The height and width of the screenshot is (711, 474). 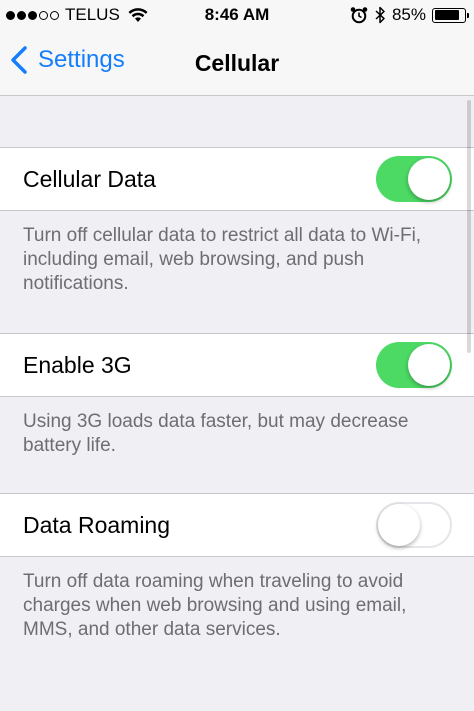 What do you see at coordinates (77, 365) in the screenshot?
I see `enable-3g-label: Enable 3G` at bounding box center [77, 365].